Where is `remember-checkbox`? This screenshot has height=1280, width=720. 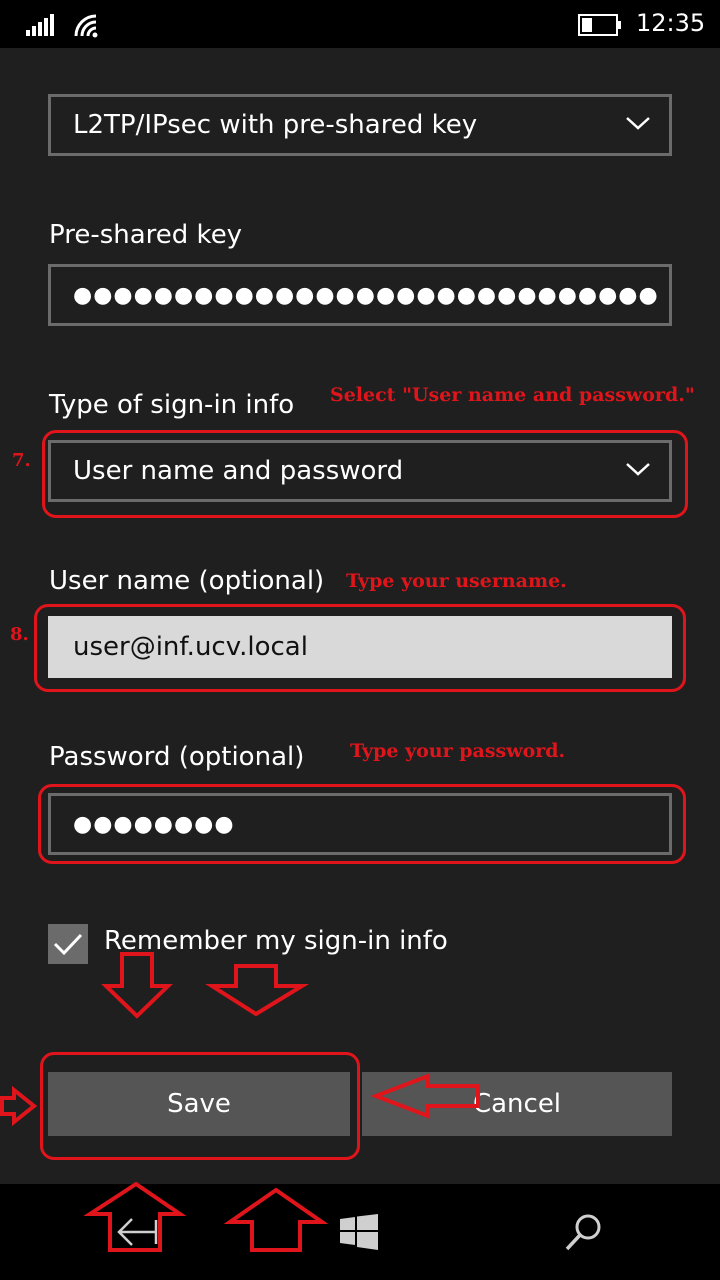
remember-checkbox is located at coordinates (68, 944).